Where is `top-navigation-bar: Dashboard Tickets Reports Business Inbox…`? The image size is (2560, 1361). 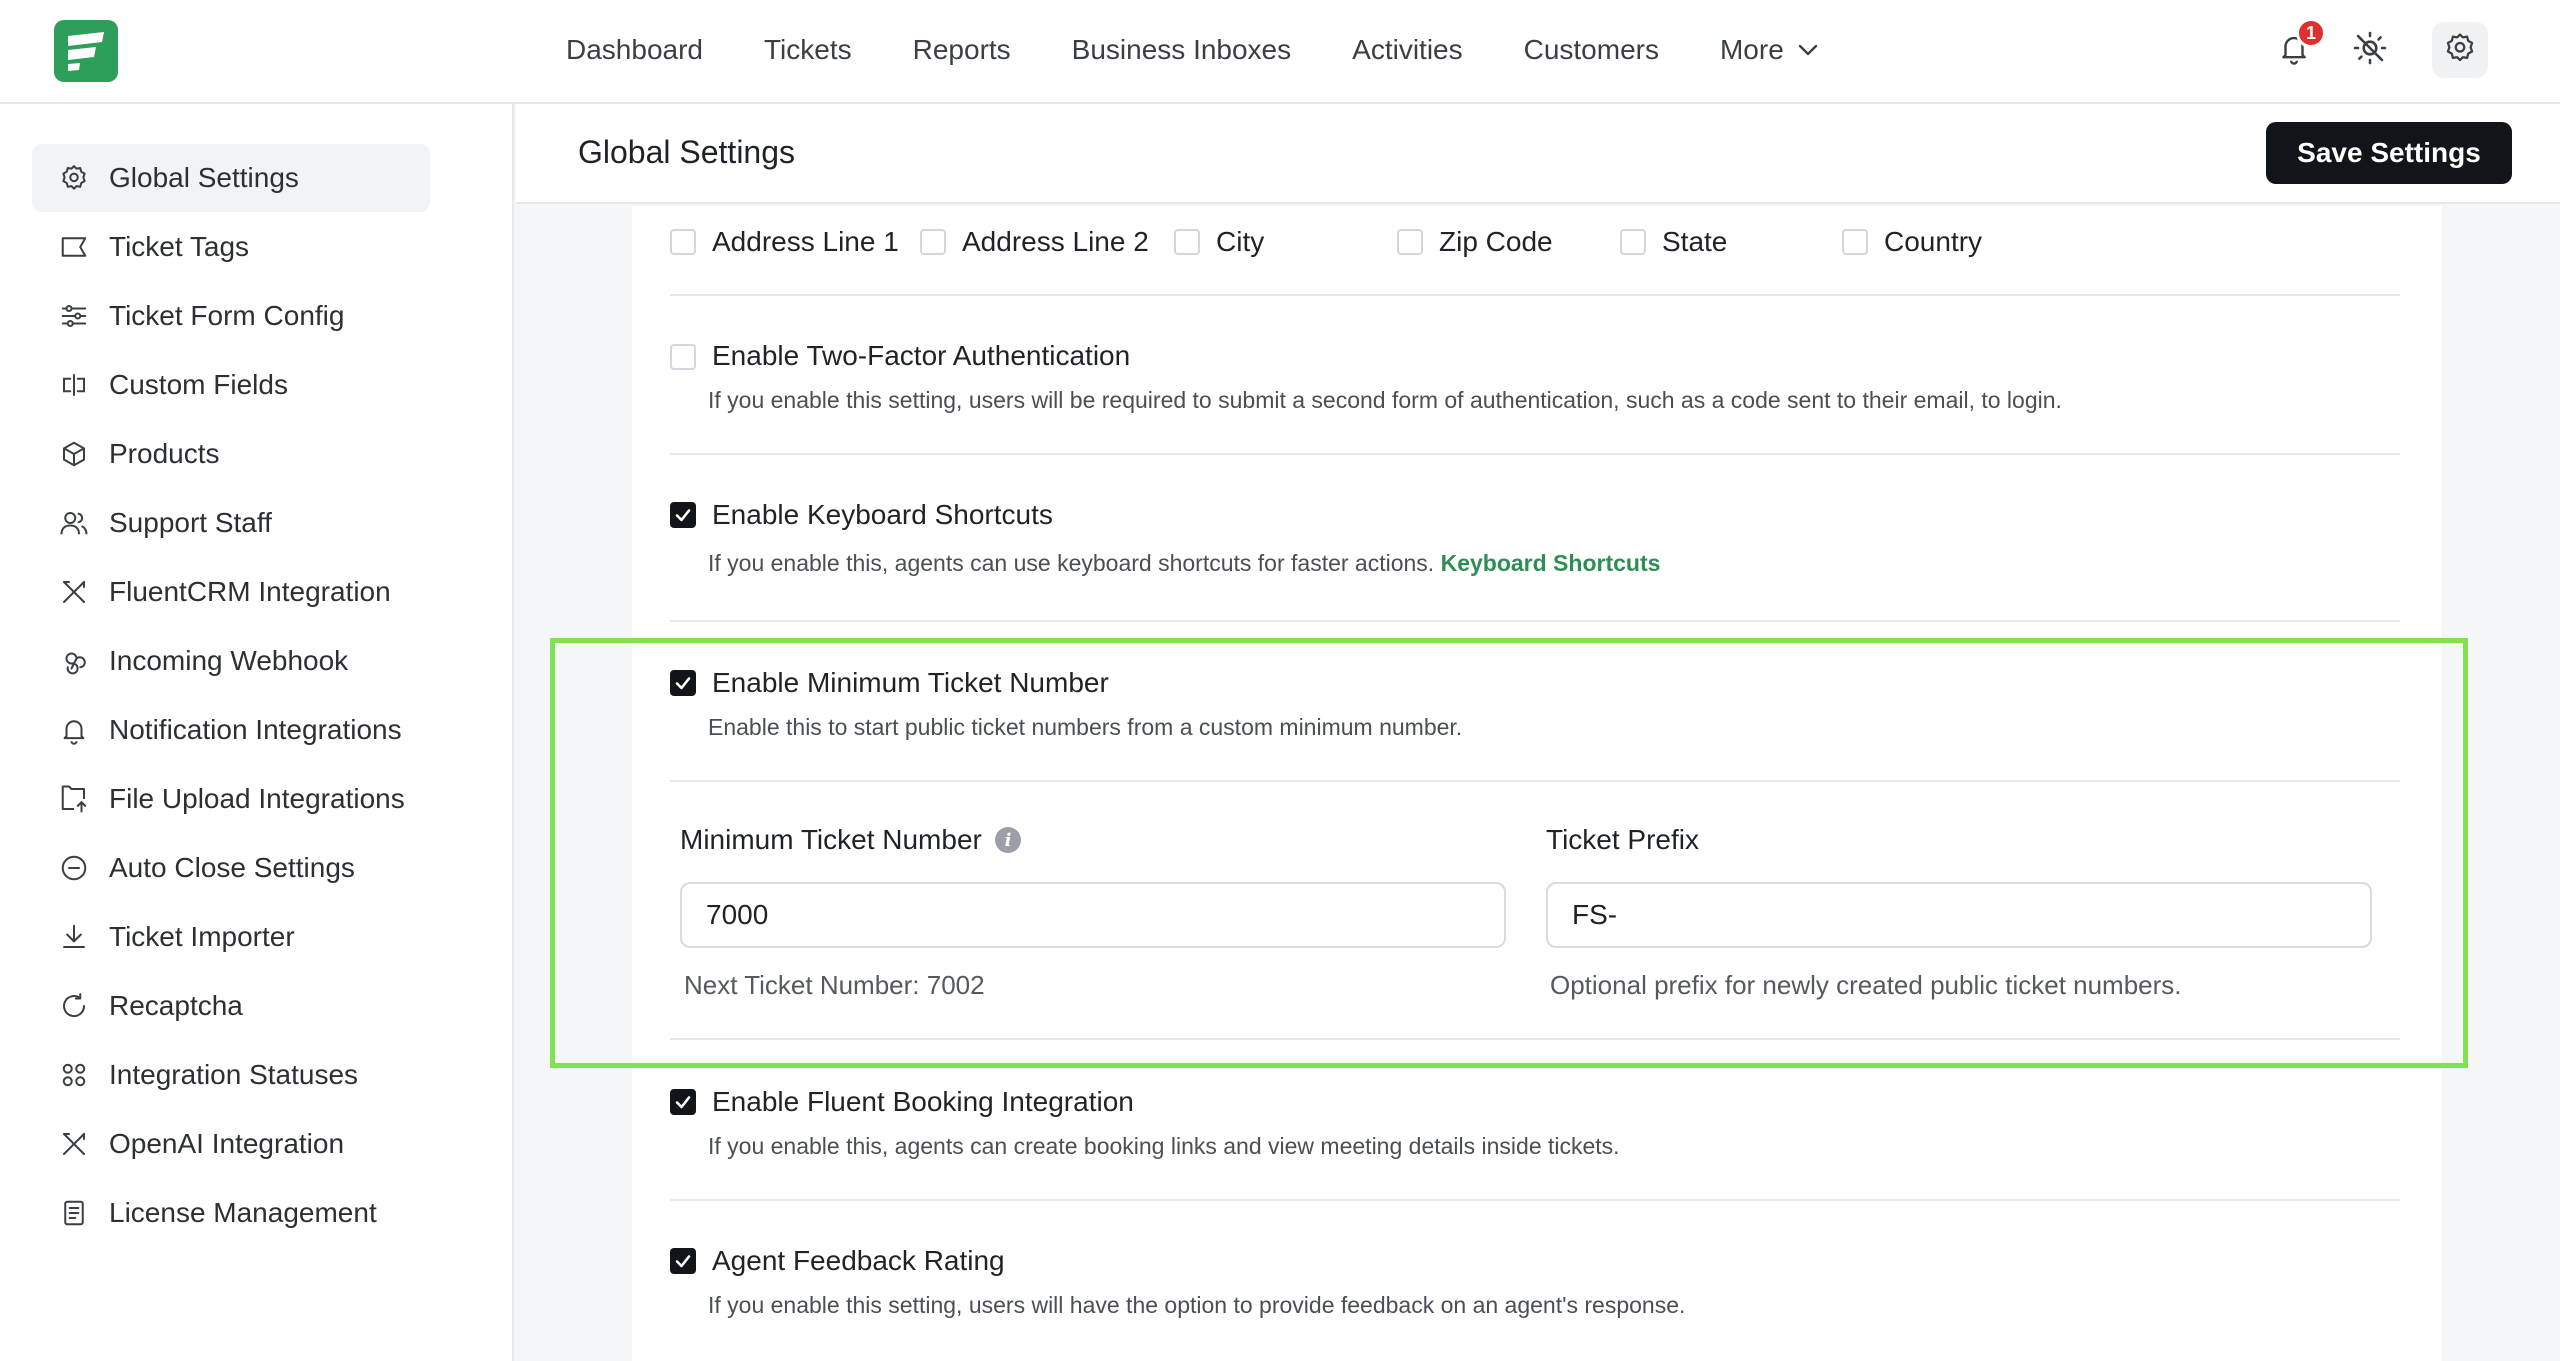 top-navigation-bar: Dashboard Tickets Reports Business Inbox… is located at coordinates (1280, 52).